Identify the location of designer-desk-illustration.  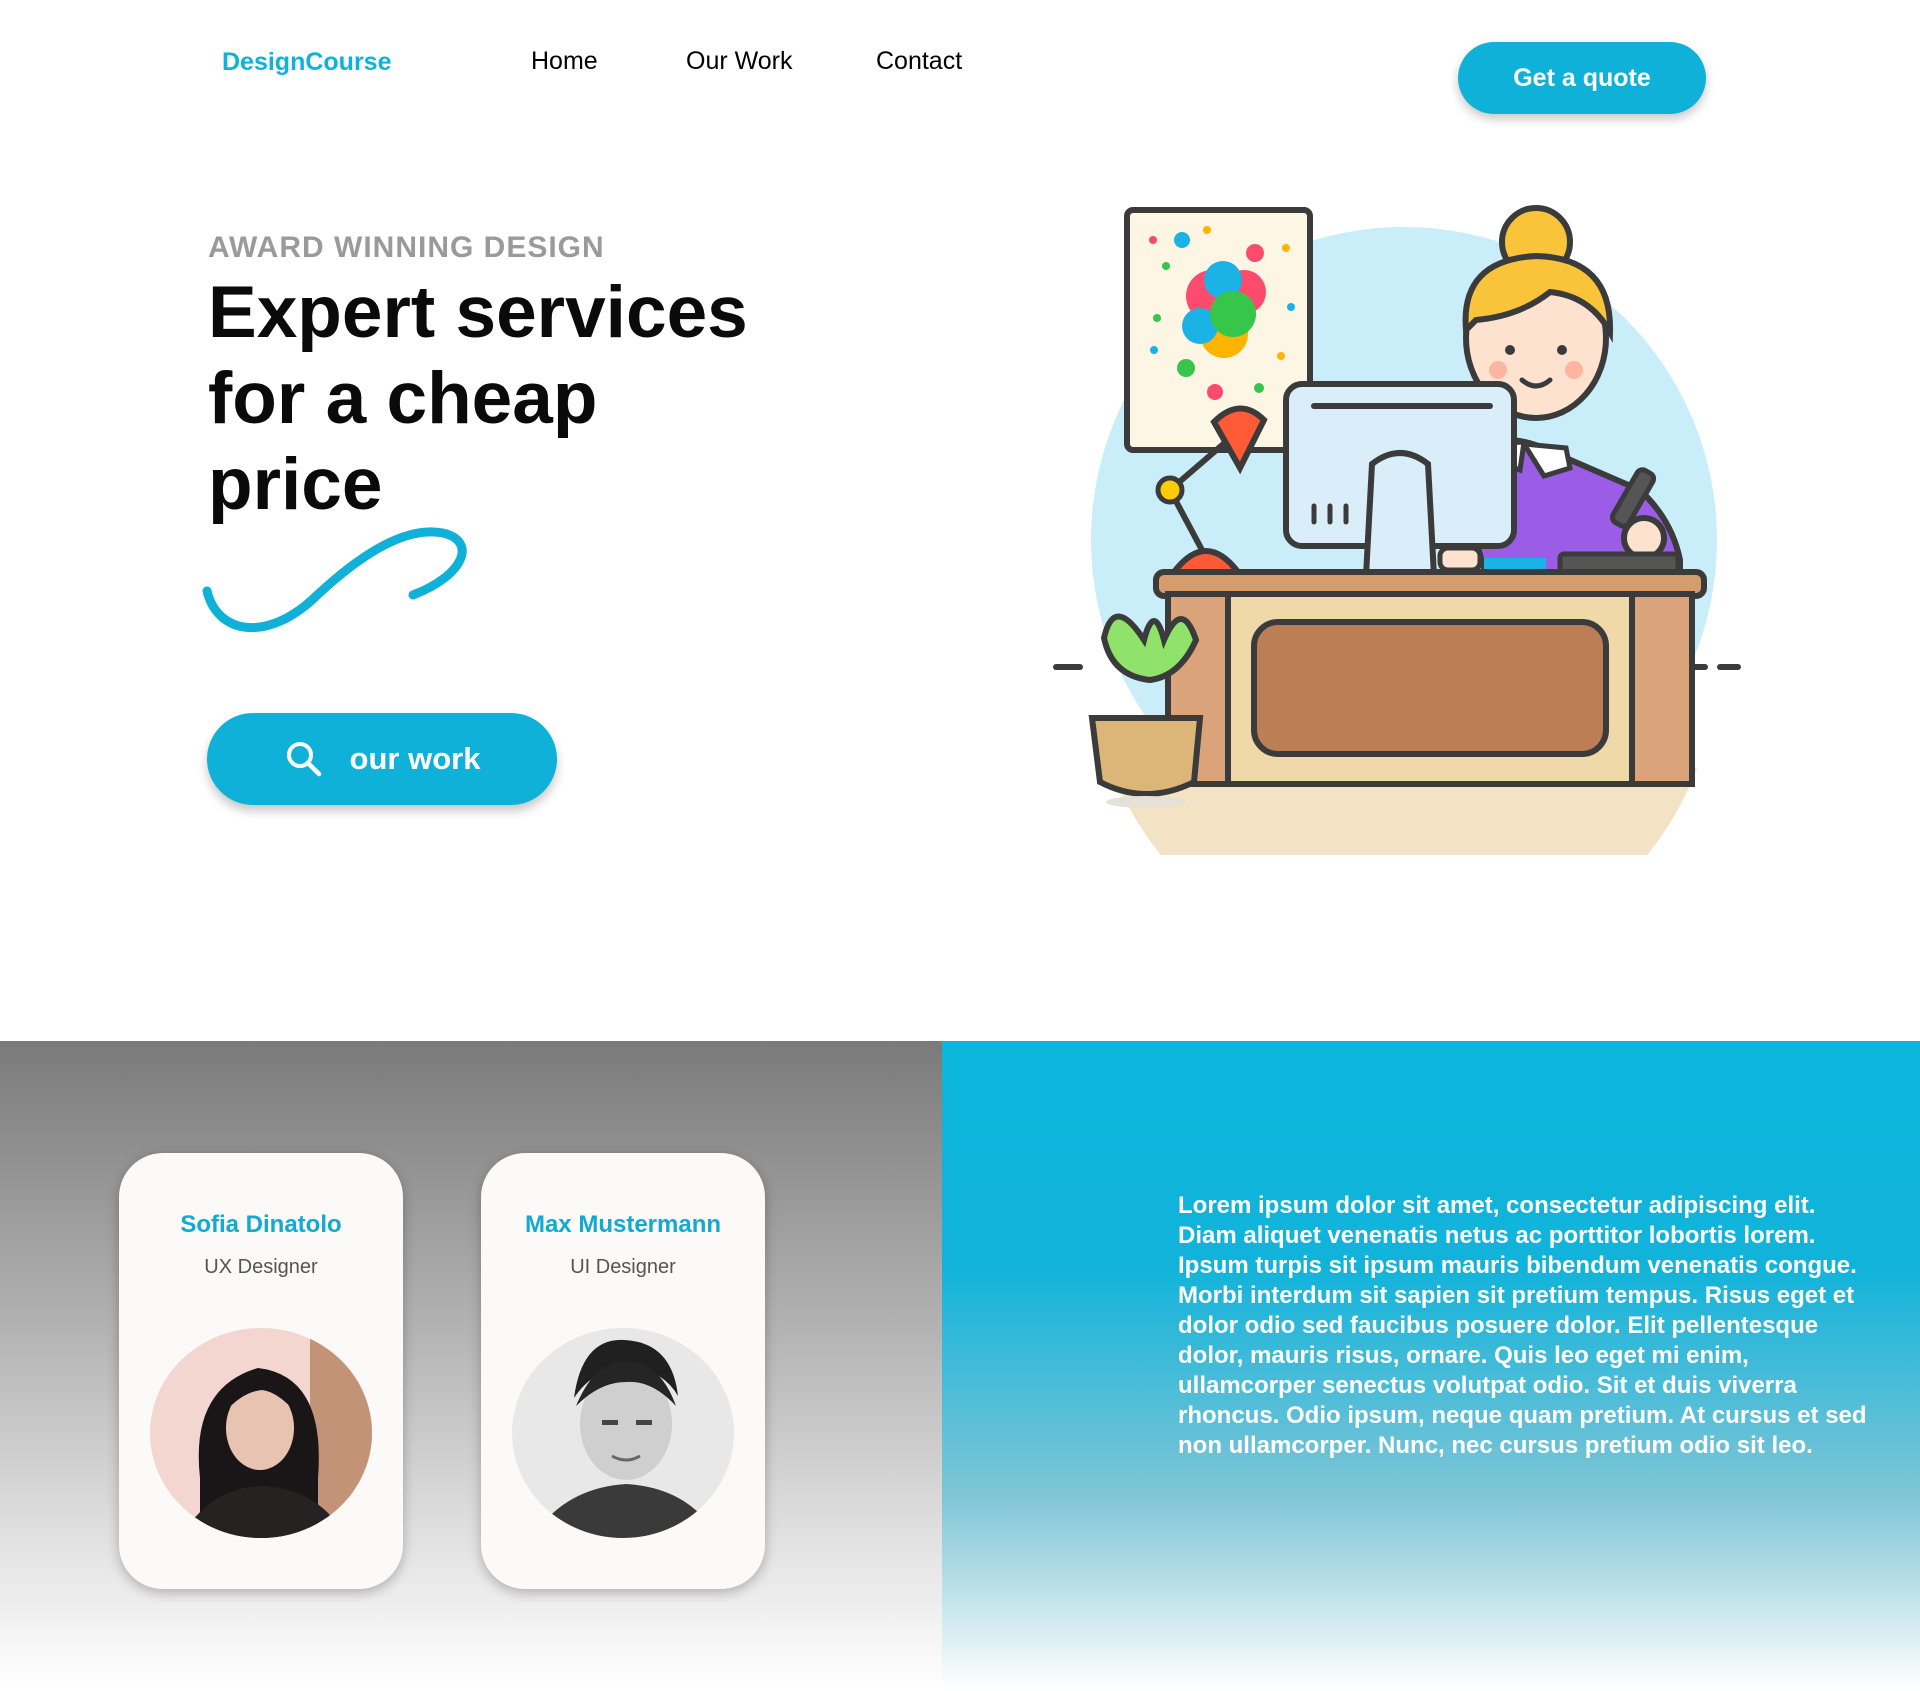
(1397, 530).